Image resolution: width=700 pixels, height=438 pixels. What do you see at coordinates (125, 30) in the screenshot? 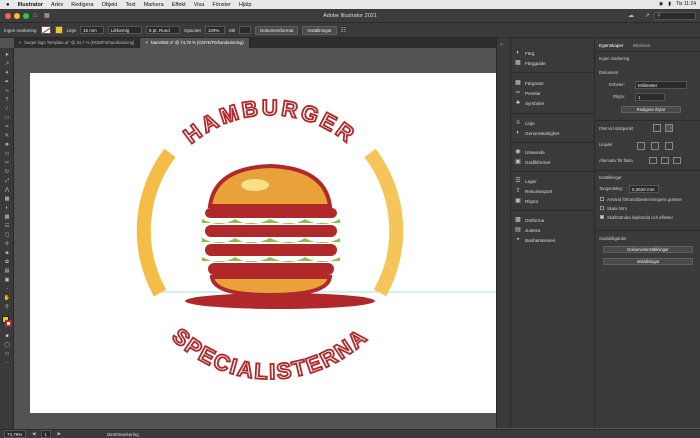
I see `stroke-profile-select: Likformig` at bounding box center [125, 30].